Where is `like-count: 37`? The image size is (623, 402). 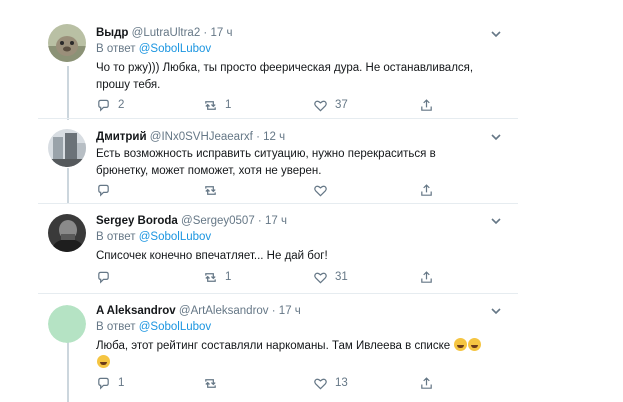
like-count: 37 is located at coordinates (341, 105).